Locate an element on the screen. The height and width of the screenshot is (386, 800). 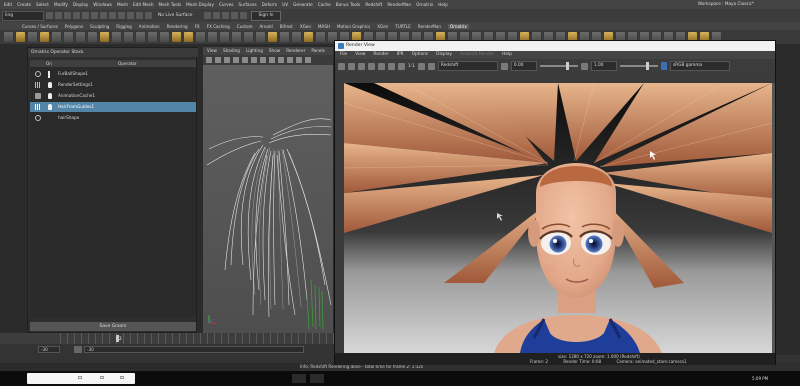
shelf-tab: FX is located at coordinates (197, 26).